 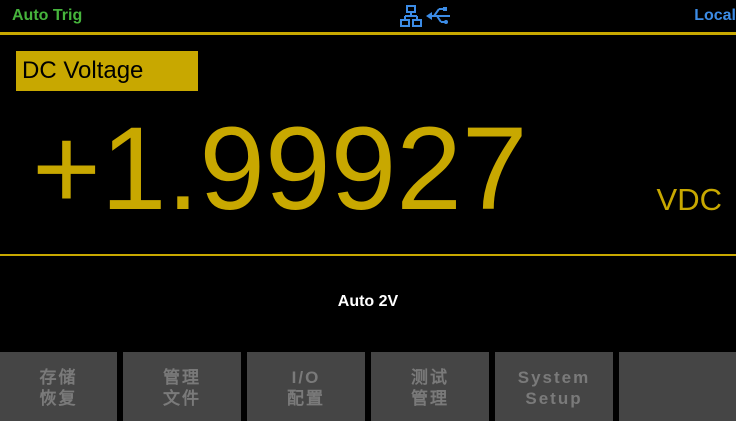 What do you see at coordinates (306, 398) in the screenshot?
I see `softkey-label-line2: 配置` at bounding box center [306, 398].